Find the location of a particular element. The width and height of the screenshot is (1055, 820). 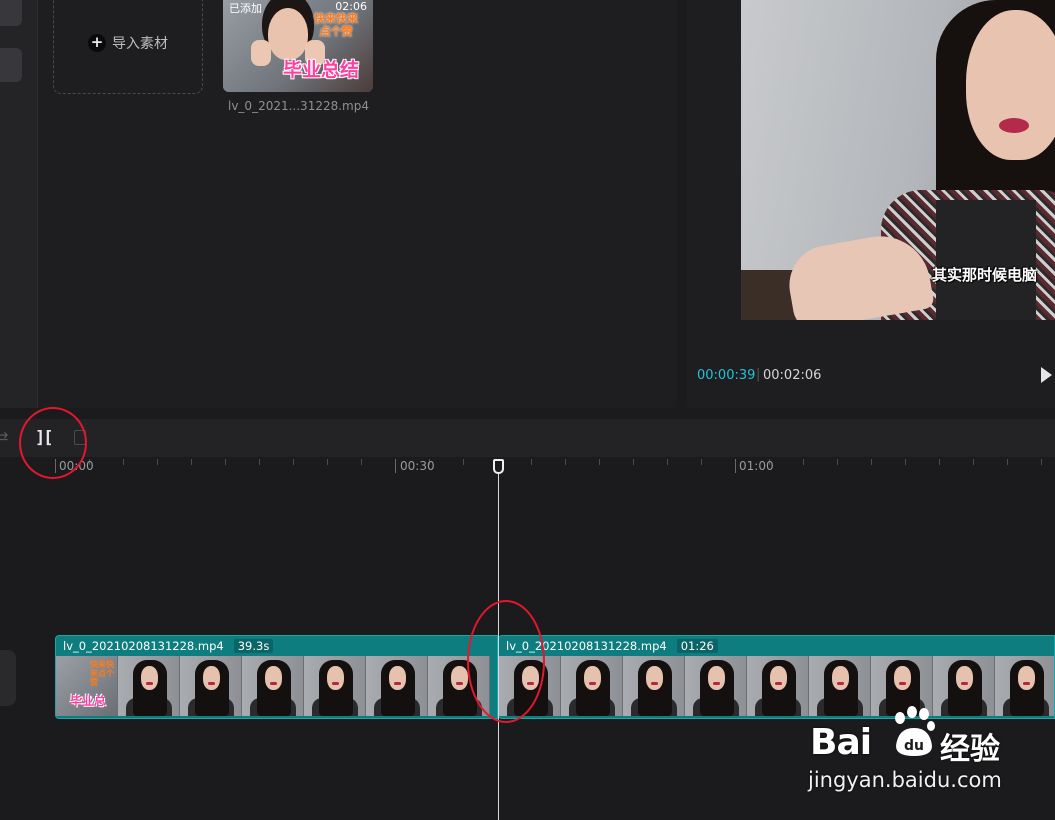

baidu-jingyan-watermark: Bai du 经验 jingyan.baidu.com is located at coordinates (908, 751).